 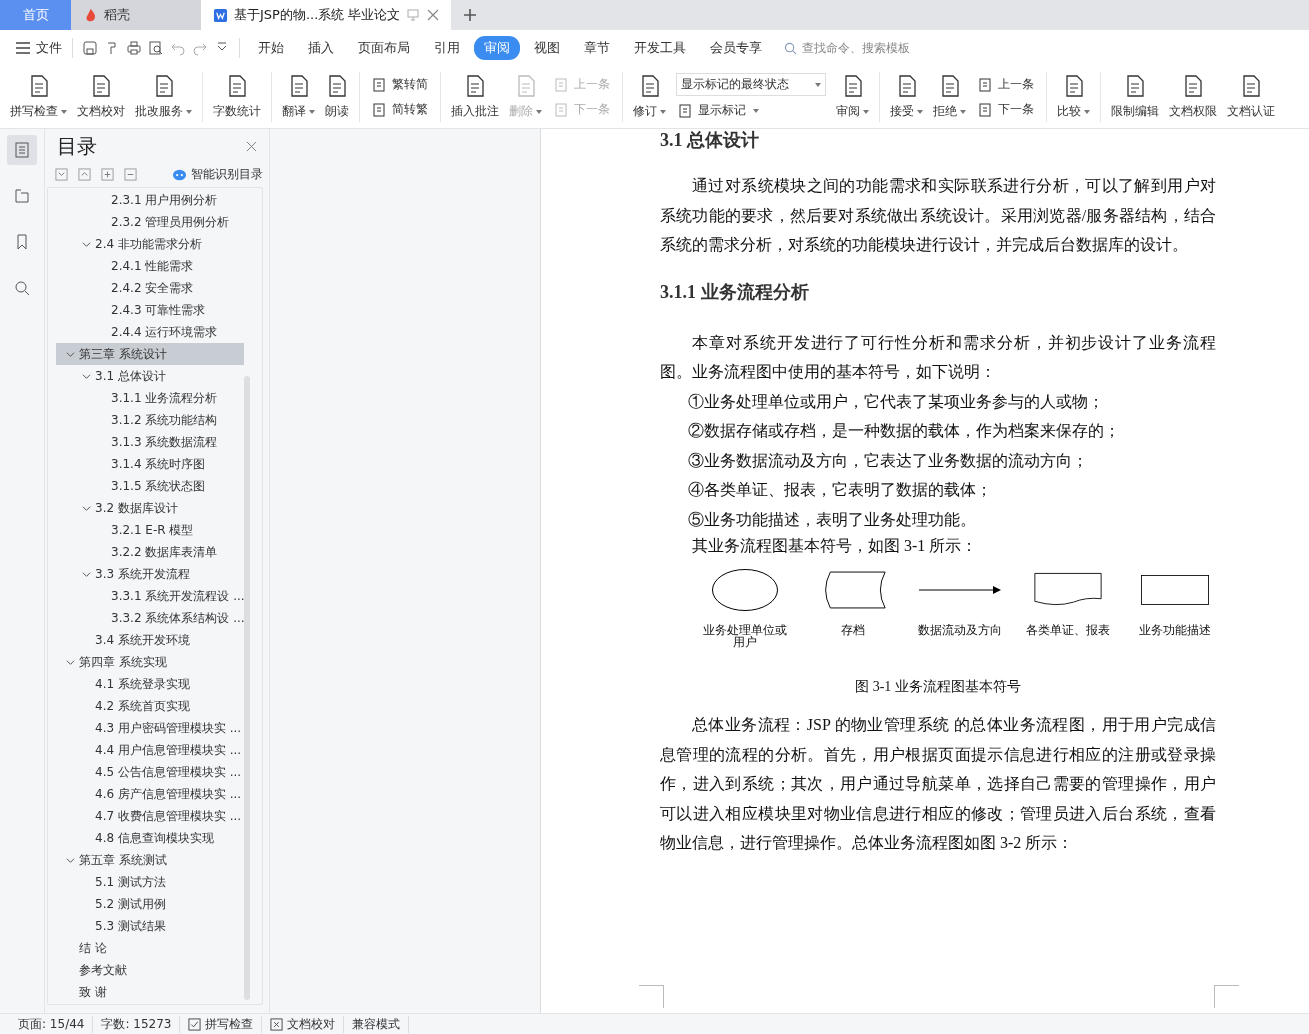 What do you see at coordinates (150, 926) in the screenshot?
I see `toc-item: 5.3 测试结果` at bounding box center [150, 926].